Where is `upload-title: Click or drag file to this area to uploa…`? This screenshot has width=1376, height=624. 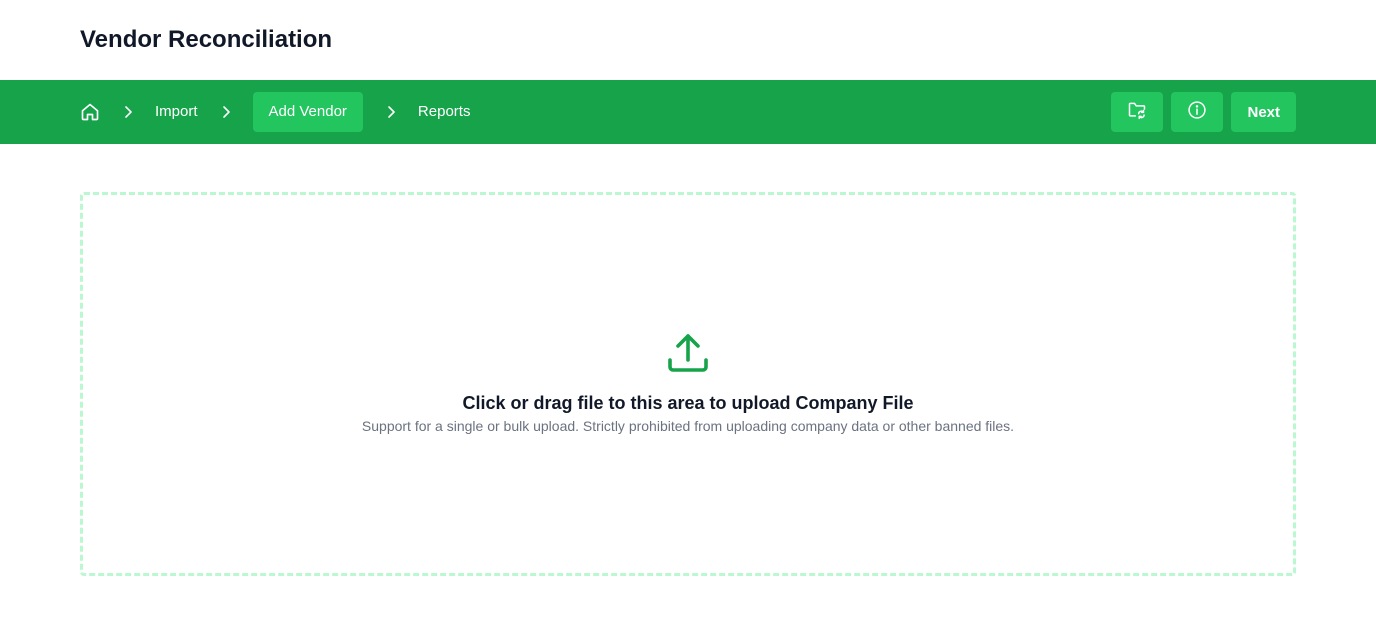 upload-title: Click or drag file to this area to uploa… is located at coordinates (688, 402).